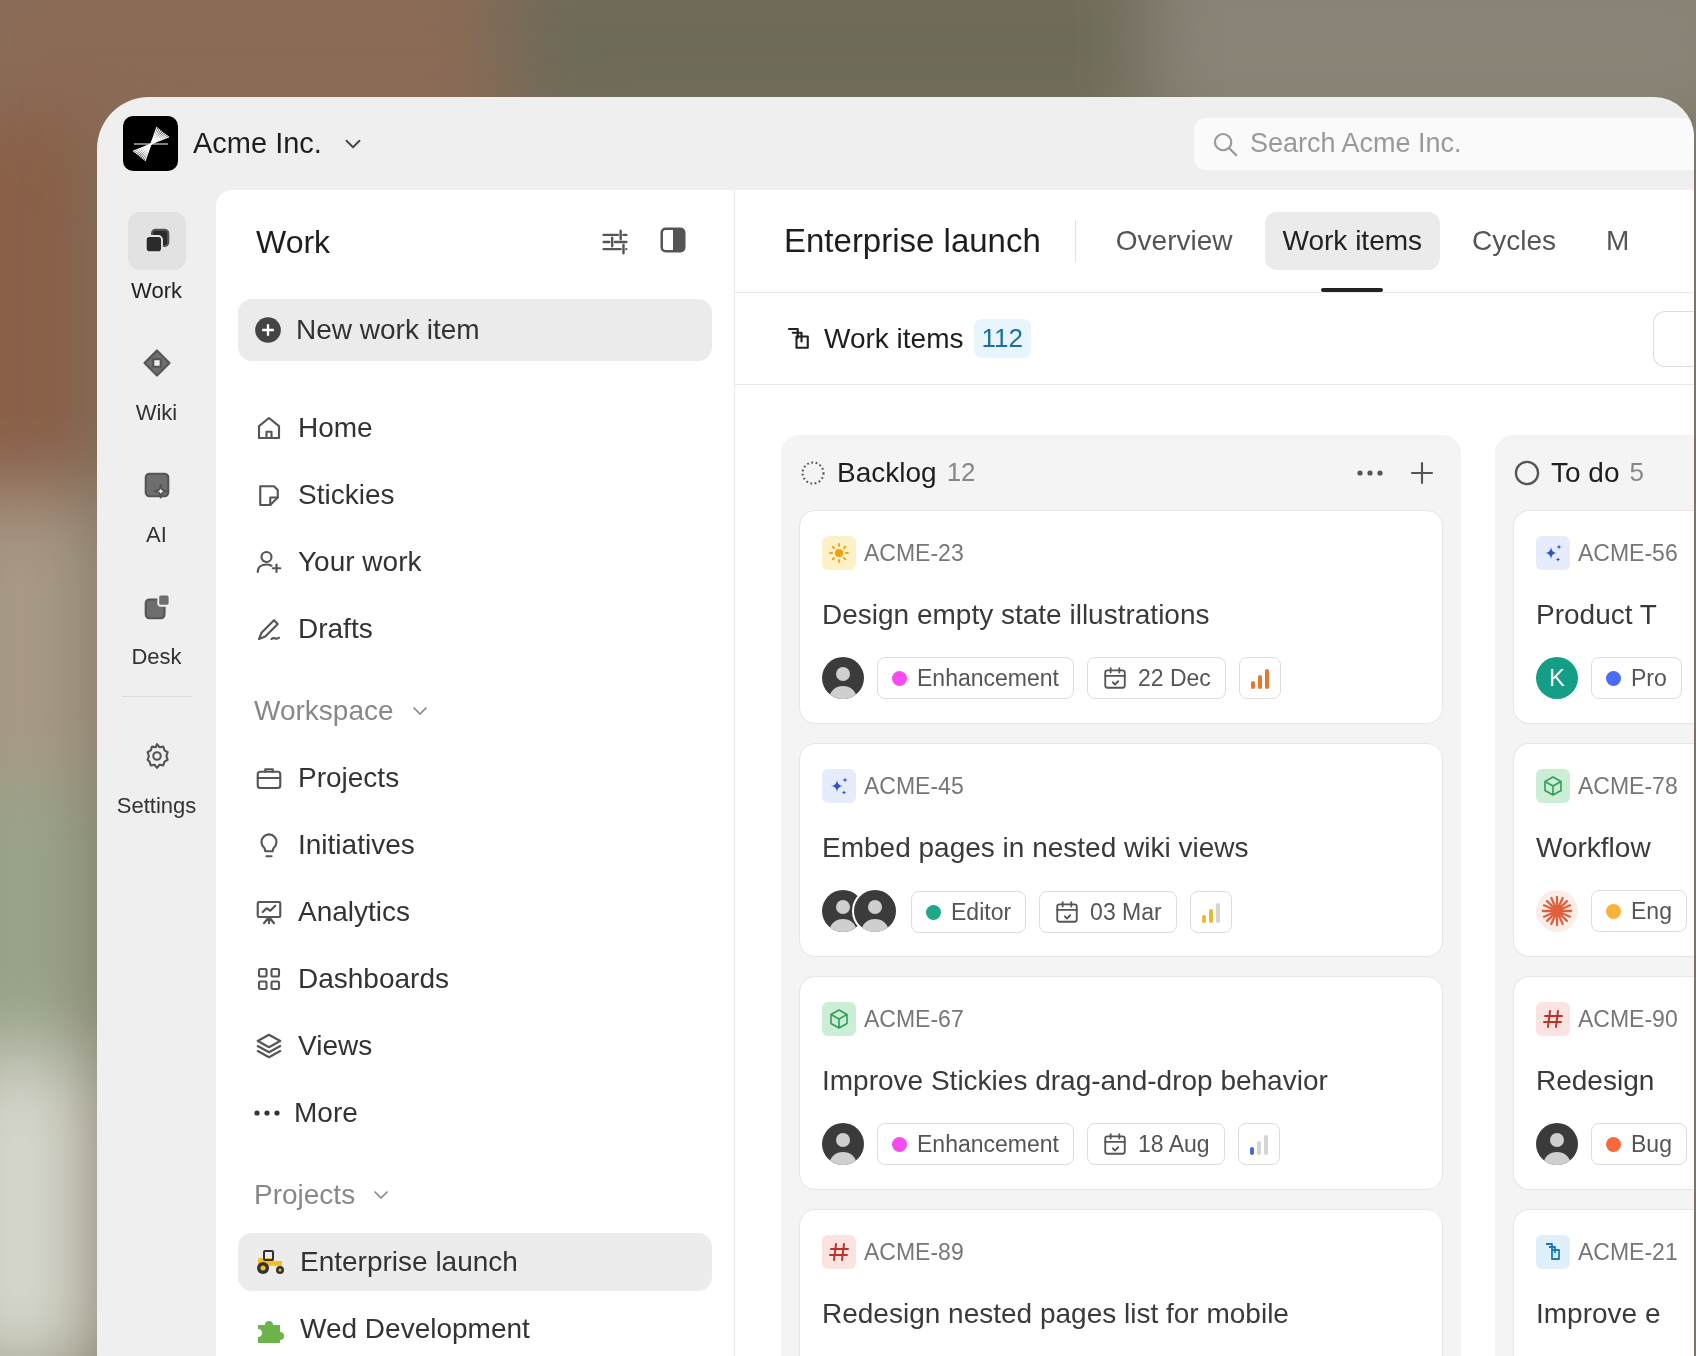 Image resolution: width=1696 pixels, height=1356 pixels. What do you see at coordinates (1352, 290) in the screenshot?
I see `tab-indicator` at bounding box center [1352, 290].